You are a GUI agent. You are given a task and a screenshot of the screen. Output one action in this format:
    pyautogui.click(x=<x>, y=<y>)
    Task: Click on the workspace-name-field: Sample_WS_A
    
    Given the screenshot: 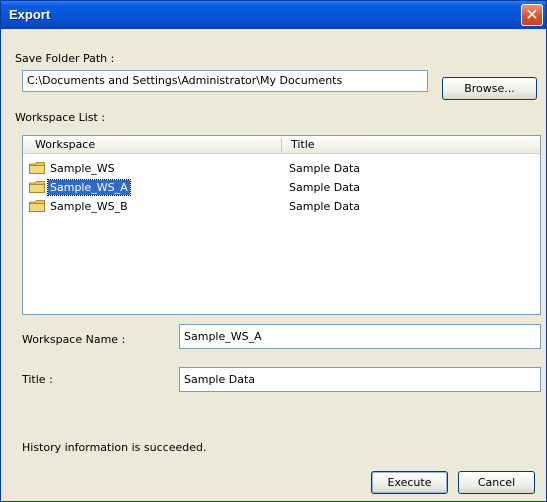 What is the action you would take?
    pyautogui.click(x=360, y=336)
    